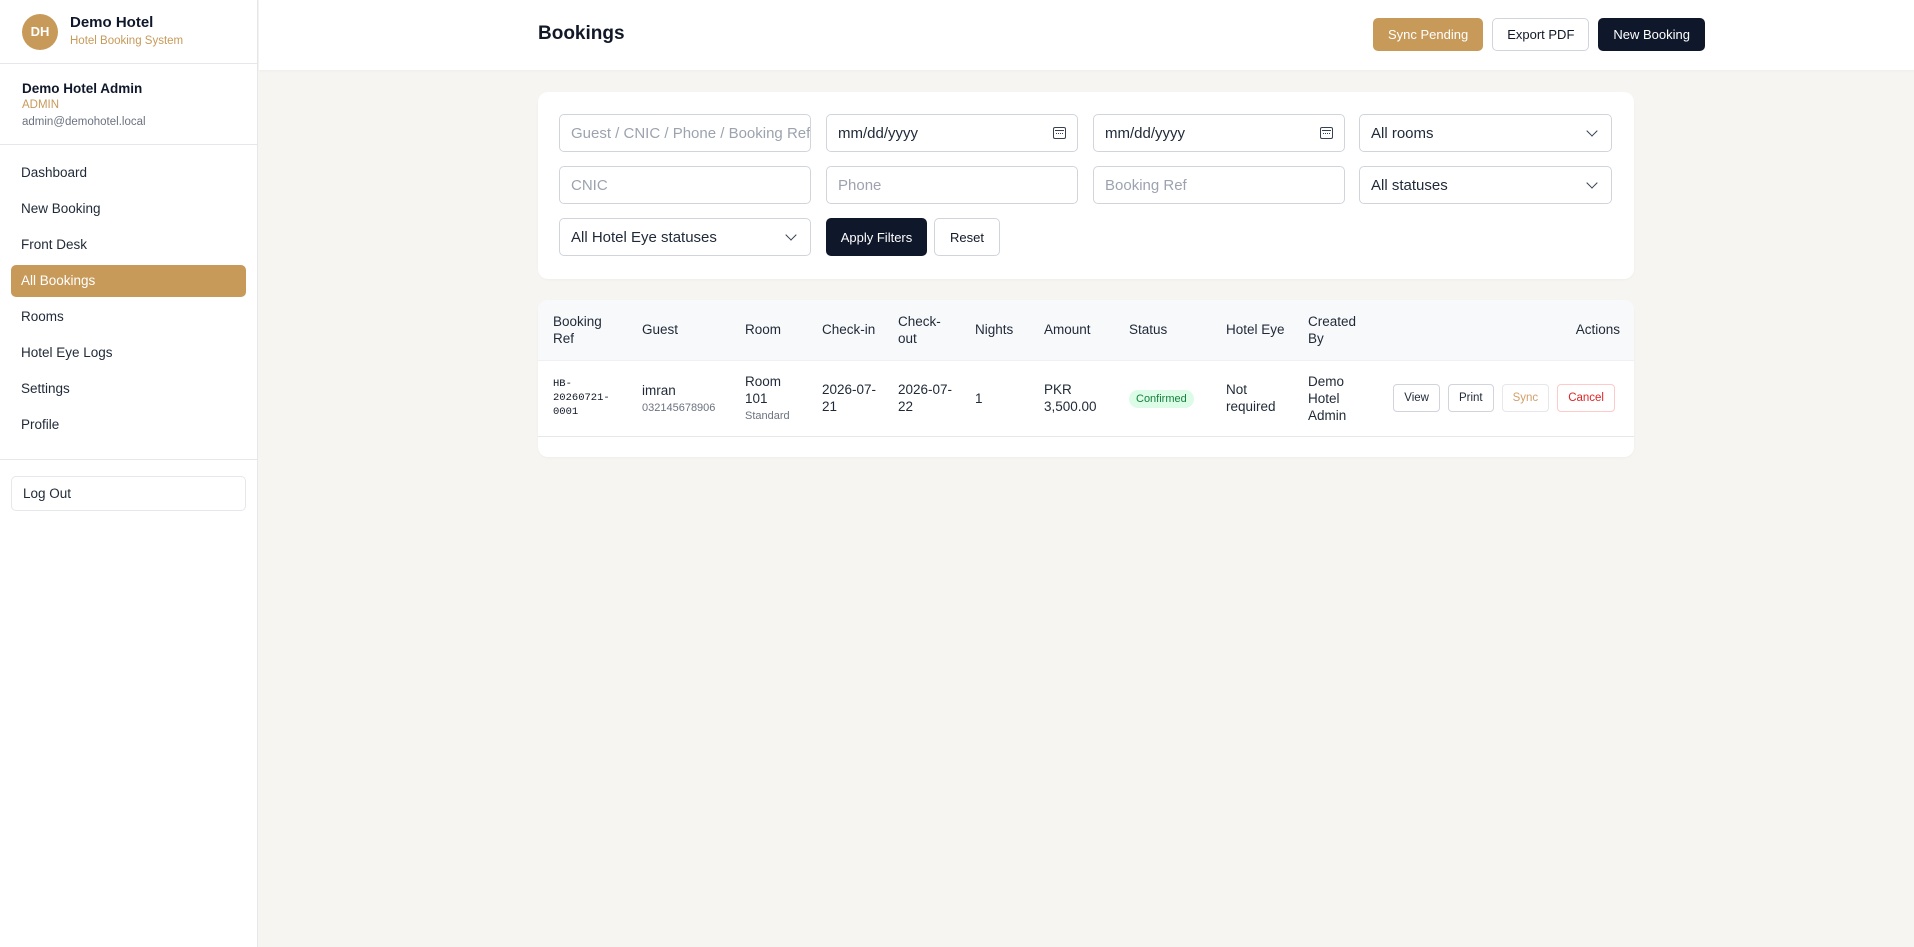  Describe the element at coordinates (1070, 398) in the screenshot. I see `booking-amount: PKR 3,500.00` at that location.